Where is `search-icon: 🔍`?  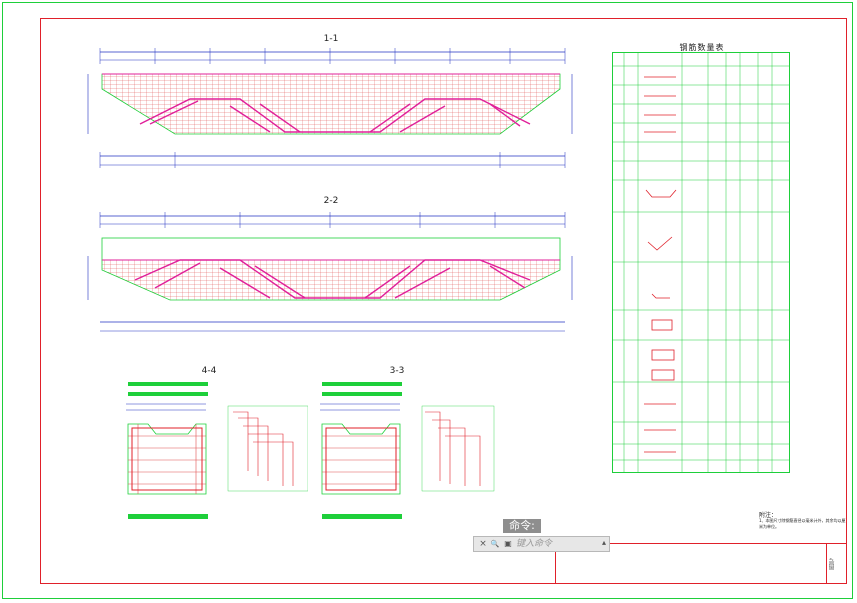 search-icon: 🔍 is located at coordinates (495, 544).